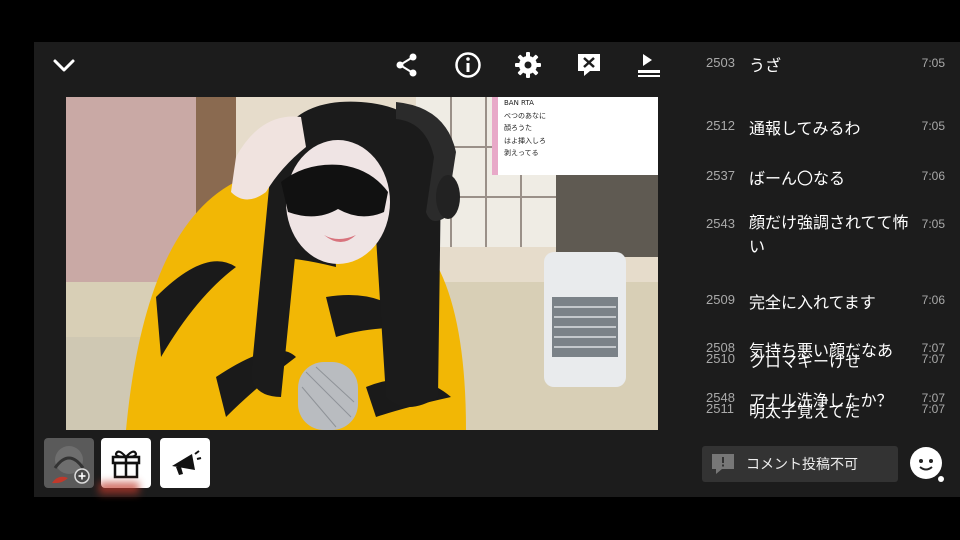 The image size is (960, 540). I want to click on share-icon, so click(406, 65).